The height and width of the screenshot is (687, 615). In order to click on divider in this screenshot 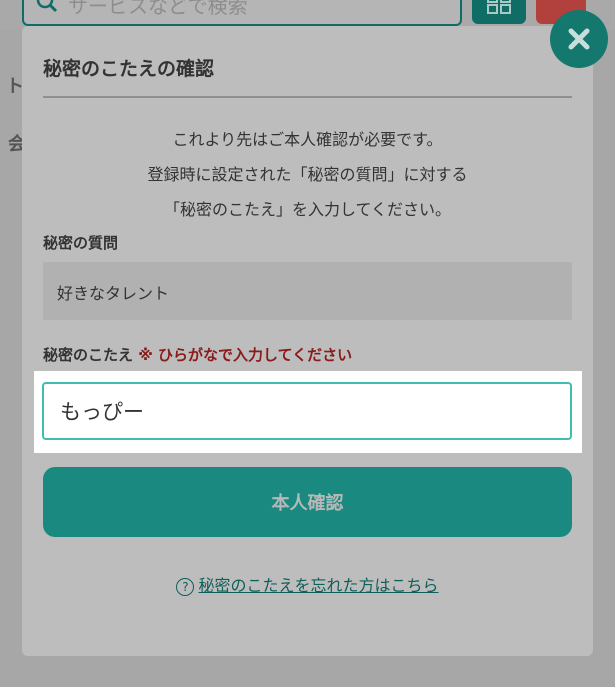, I will do `click(307, 97)`.